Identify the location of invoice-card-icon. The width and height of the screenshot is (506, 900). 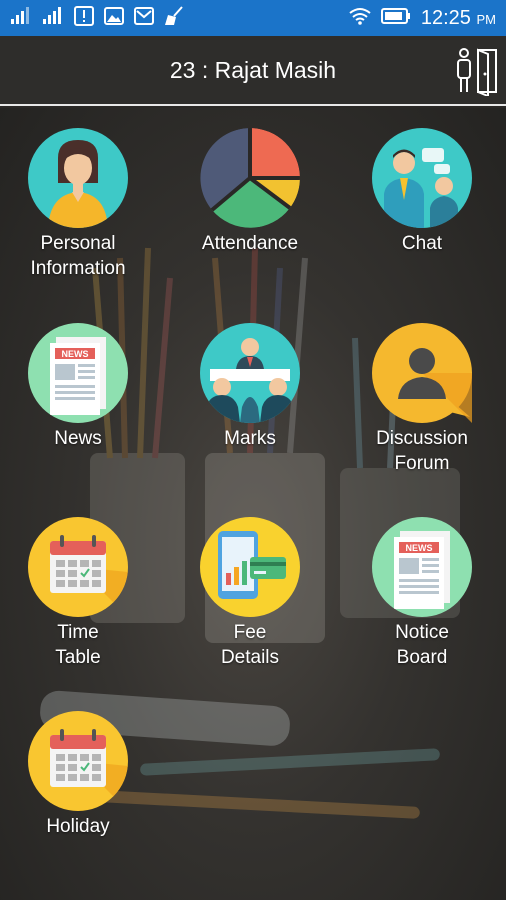
(250, 567).